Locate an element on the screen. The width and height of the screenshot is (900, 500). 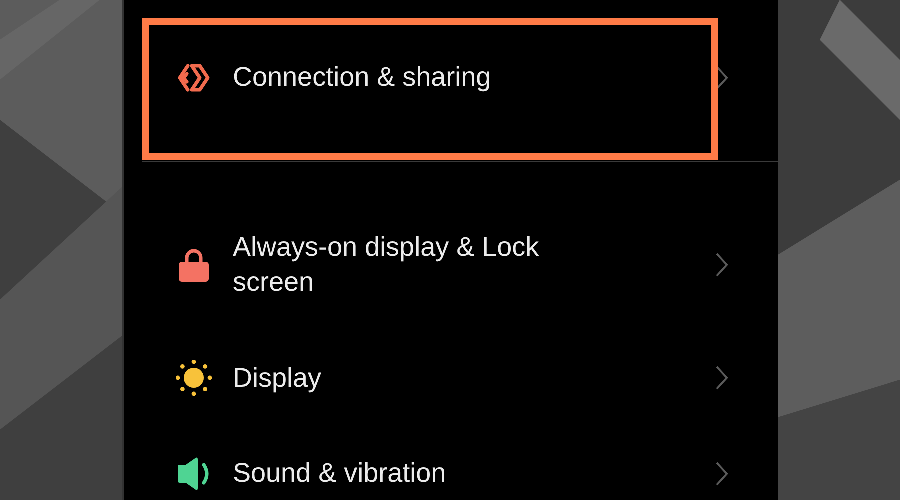
item-label: Always-on display & Lock screen is located at coordinates (386, 265).